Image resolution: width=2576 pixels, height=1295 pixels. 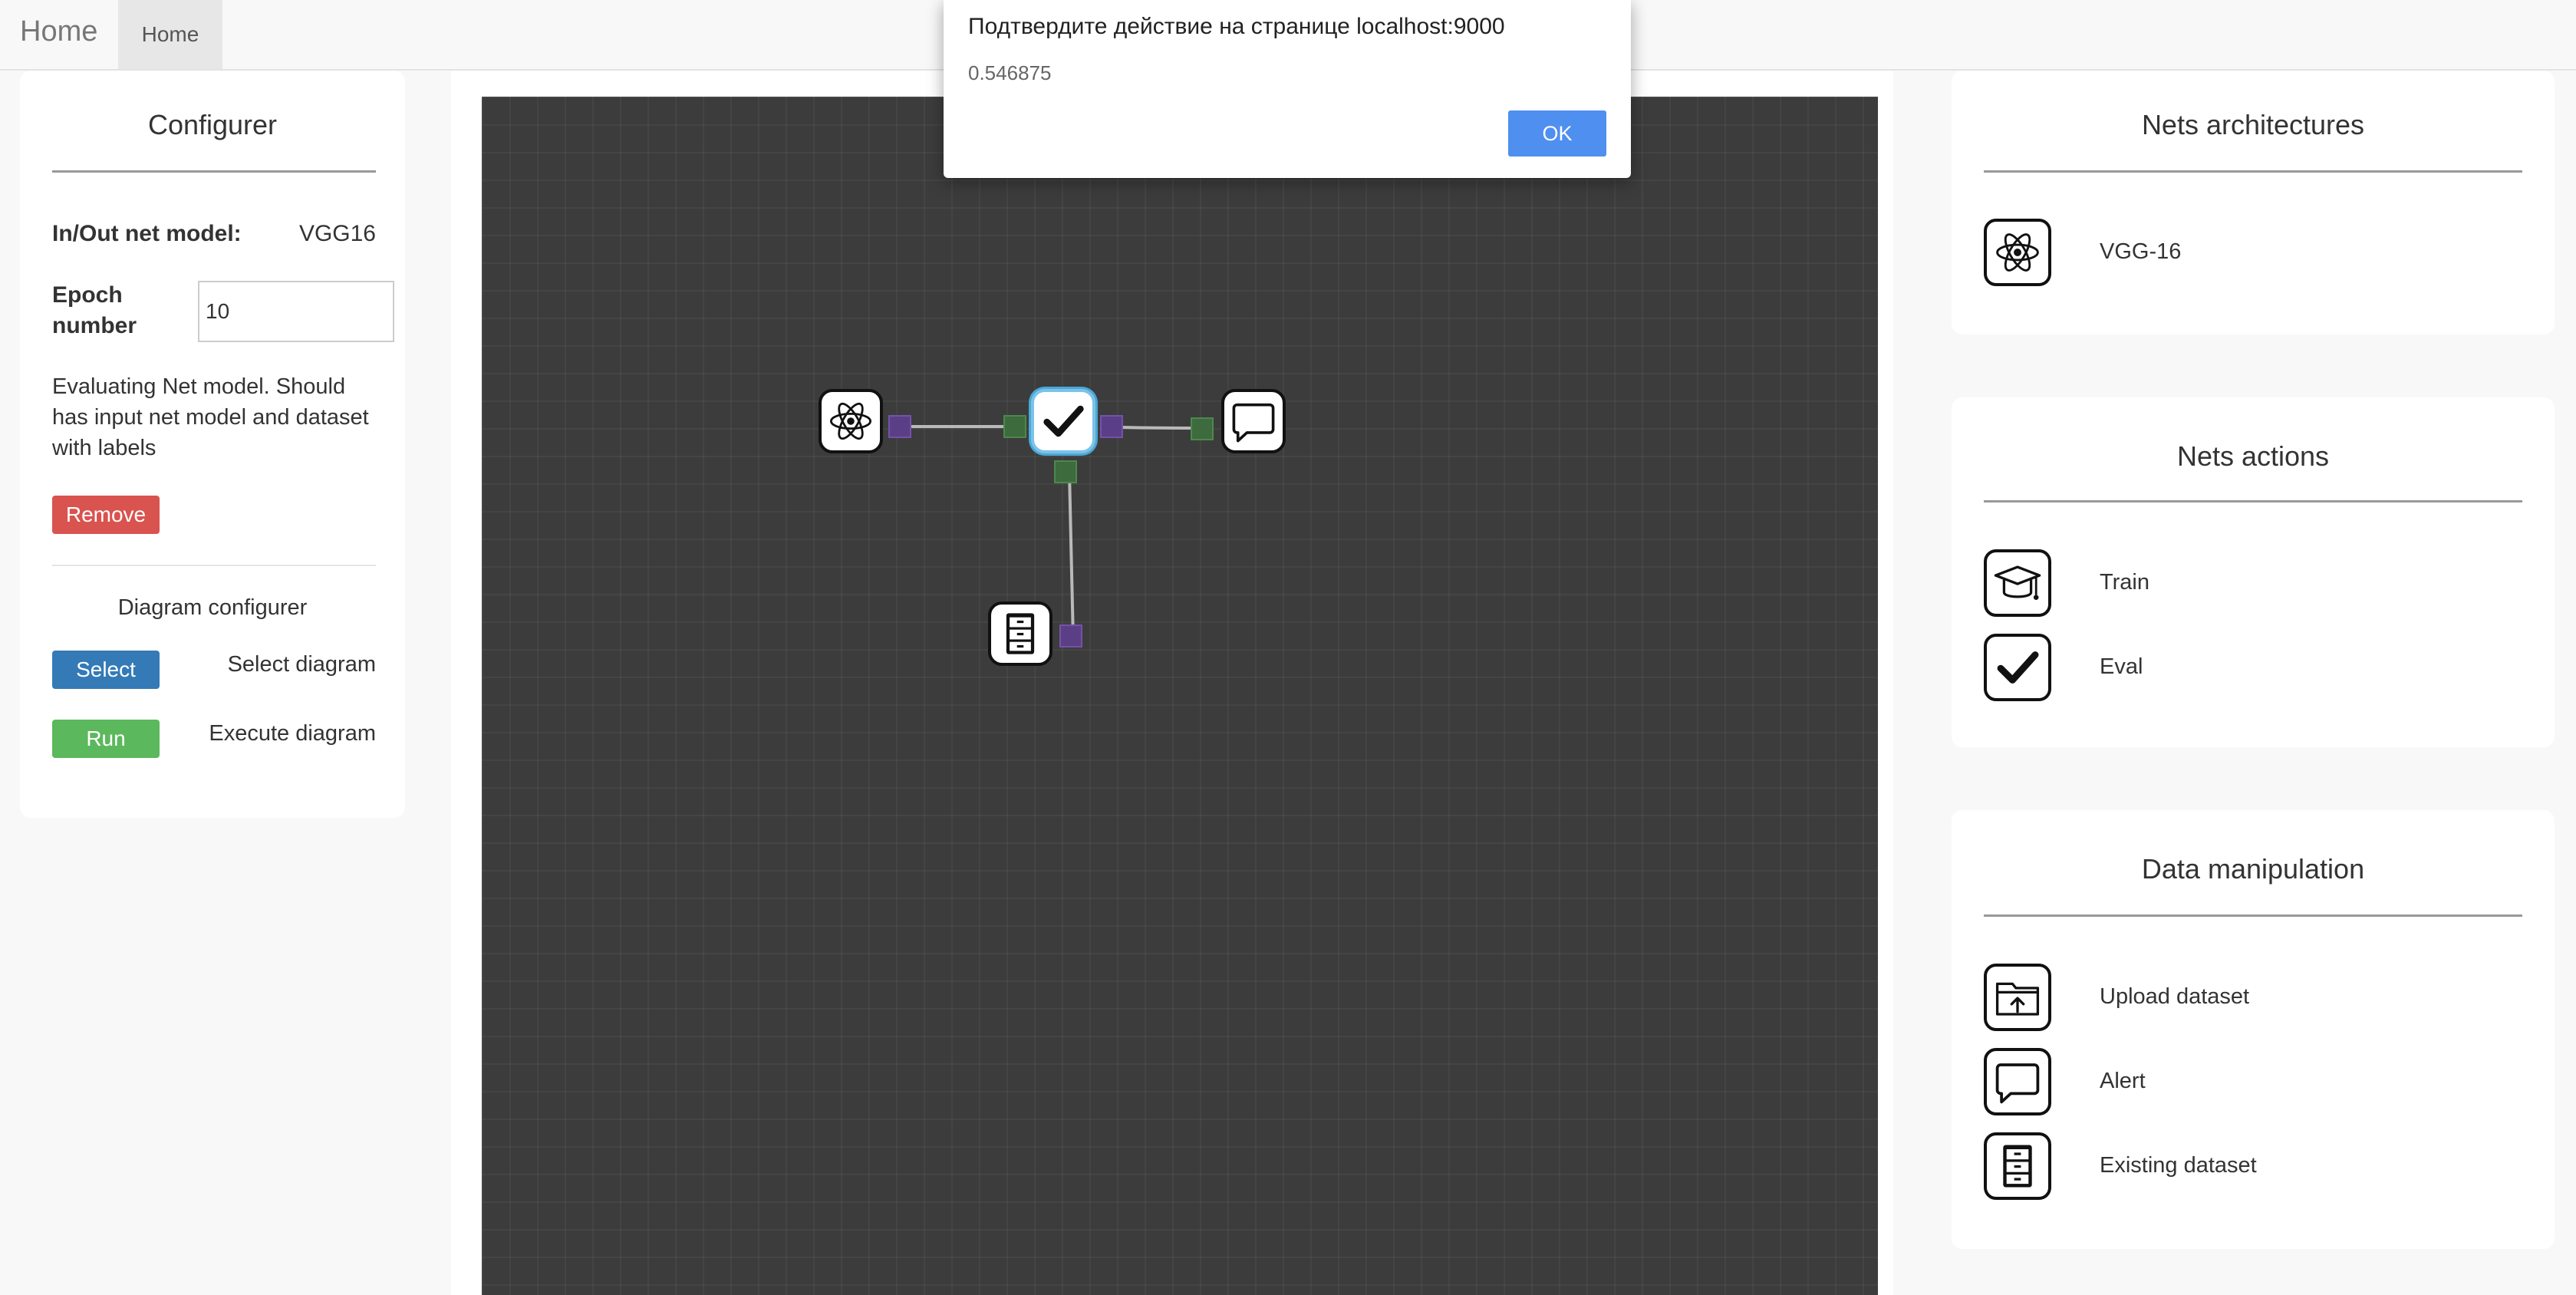 I want to click on palette-item-vgg16, so click(x=2017, y=253).